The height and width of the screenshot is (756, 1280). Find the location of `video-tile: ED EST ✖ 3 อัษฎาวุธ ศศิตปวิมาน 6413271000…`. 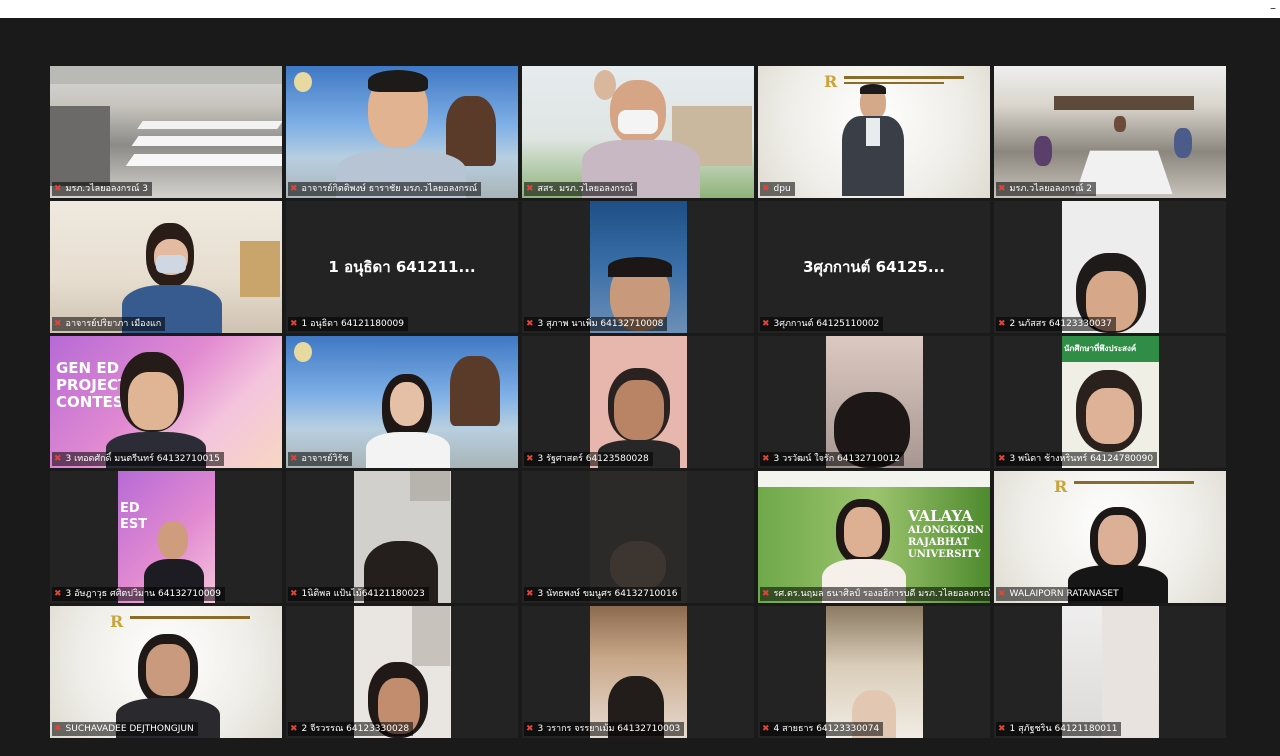

video-tile: ED EST ✖ 3 อัษฎาวุธ ศศิตปวิมาน 6413271000… is located at coordinates (166, 537).